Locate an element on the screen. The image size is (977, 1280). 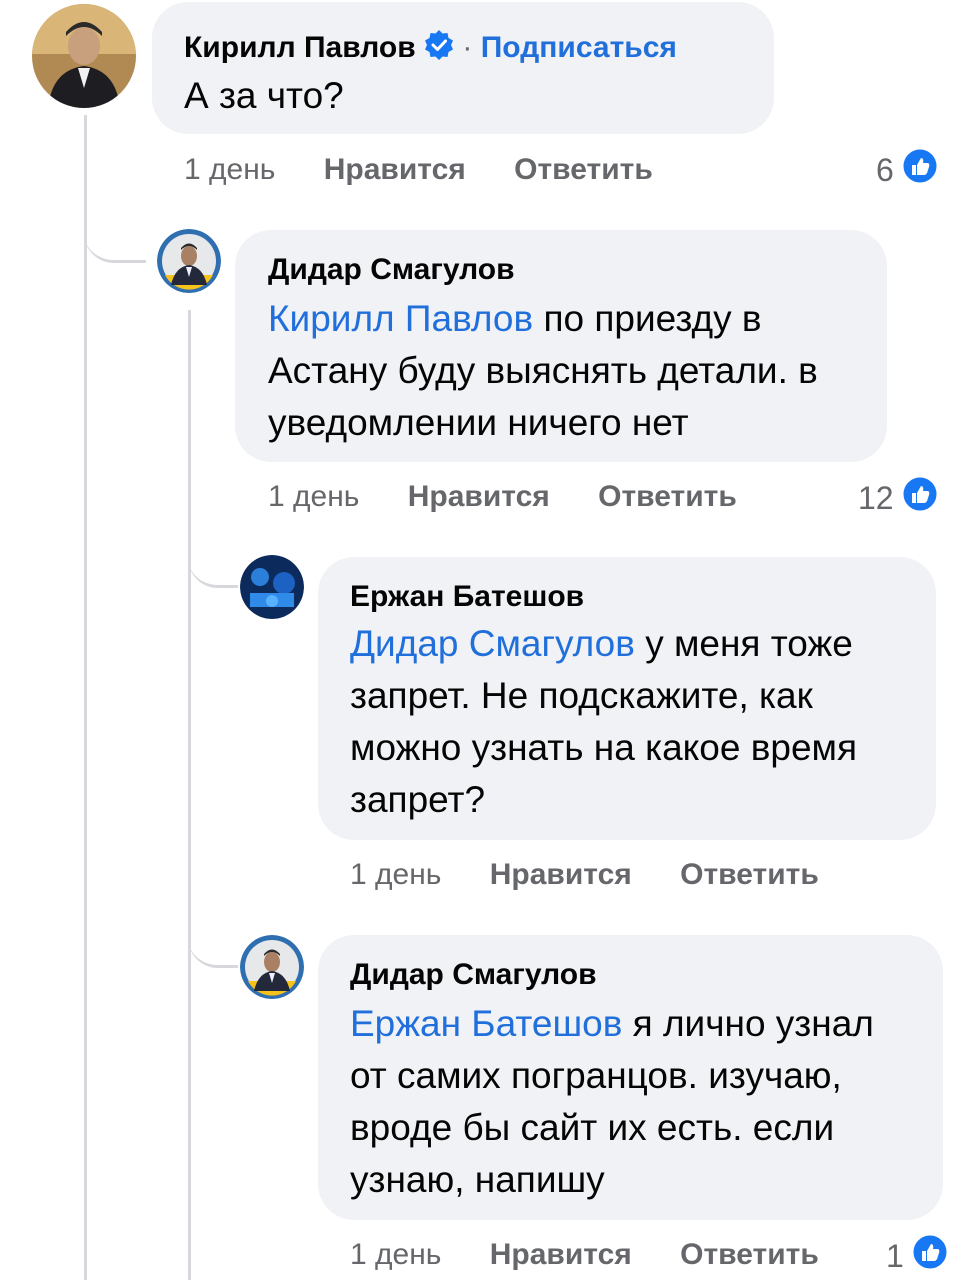
follow-link: Подписаться is located at coordinates (579, 47).